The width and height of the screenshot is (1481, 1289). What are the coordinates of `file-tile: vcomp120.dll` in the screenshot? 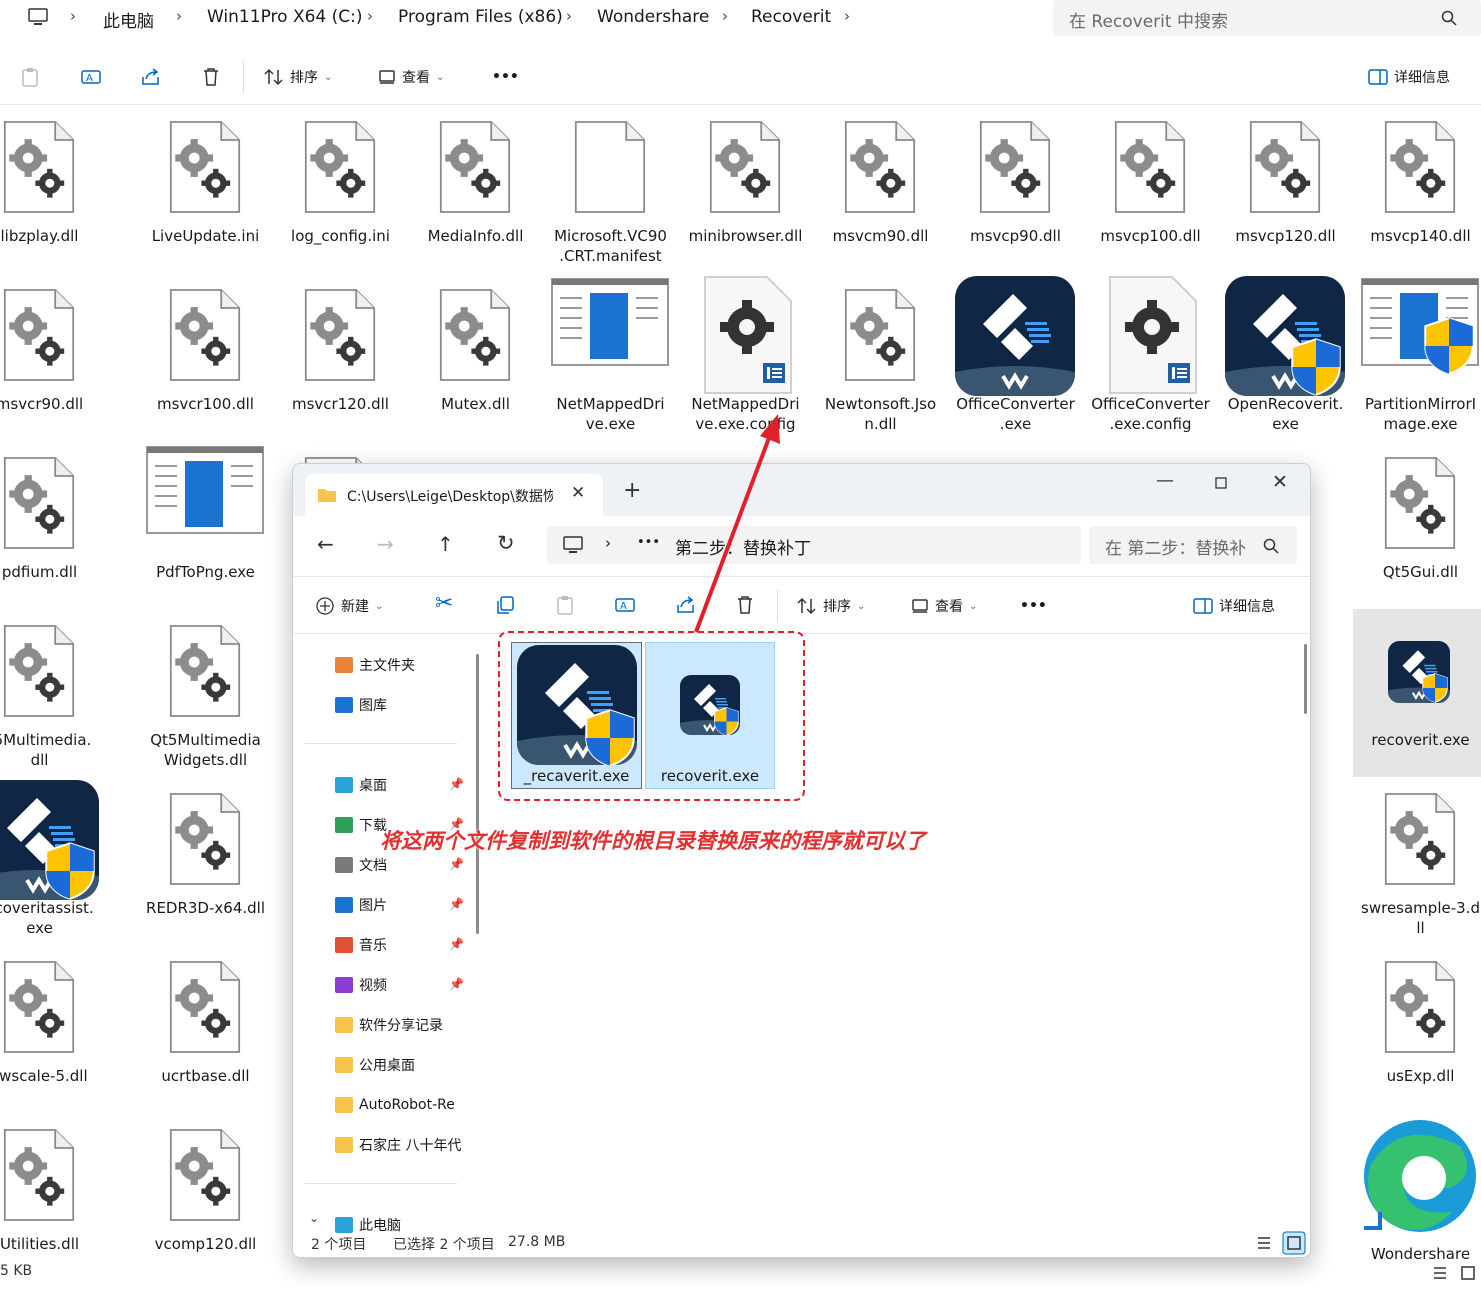 It's located at (205, 1197).